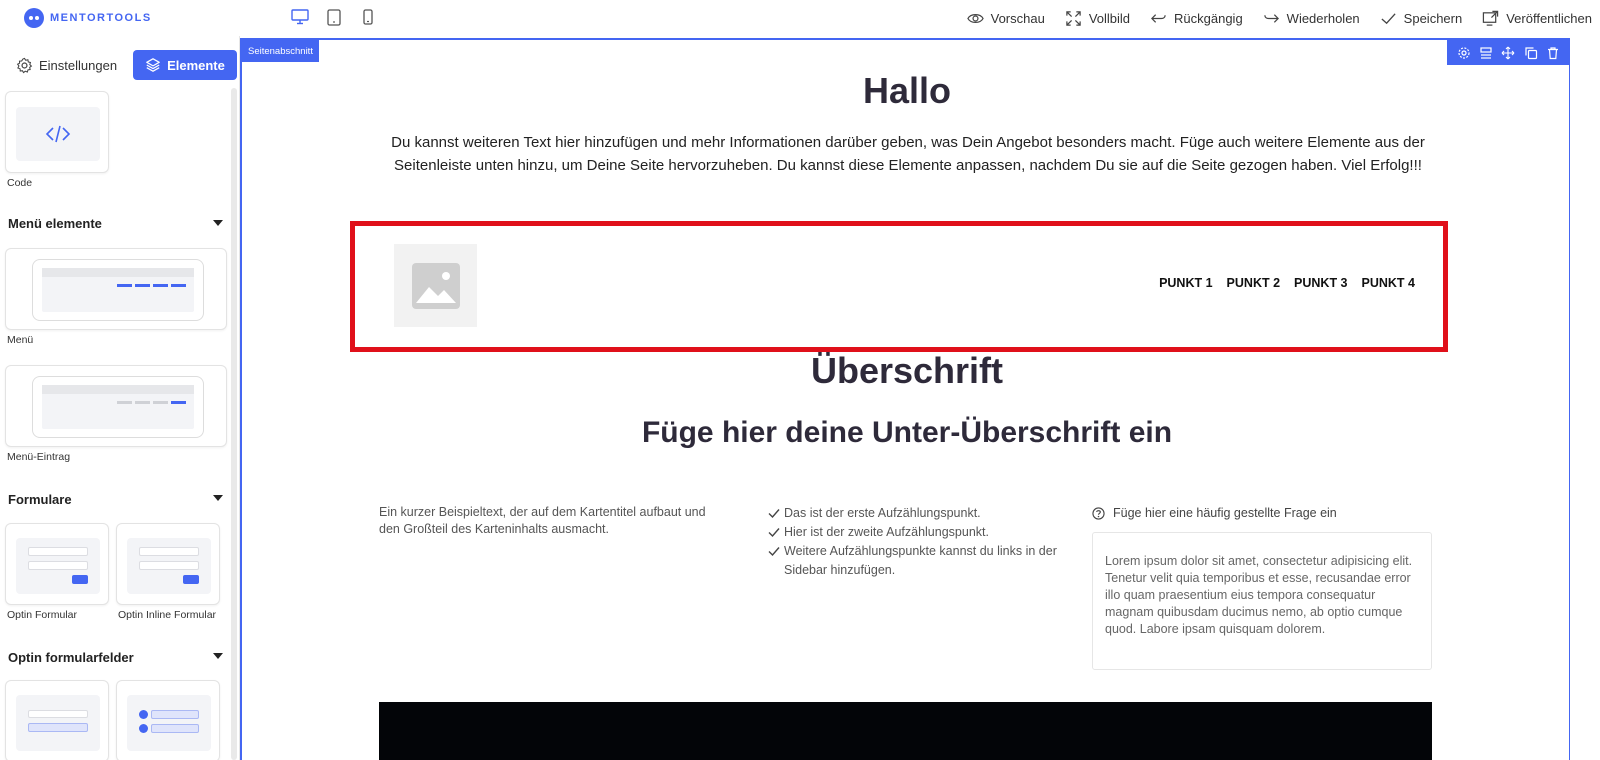 The width and height of the screenshot is (1600, 760). I want to click on optin-inline-form-tile, so click(168, 564).